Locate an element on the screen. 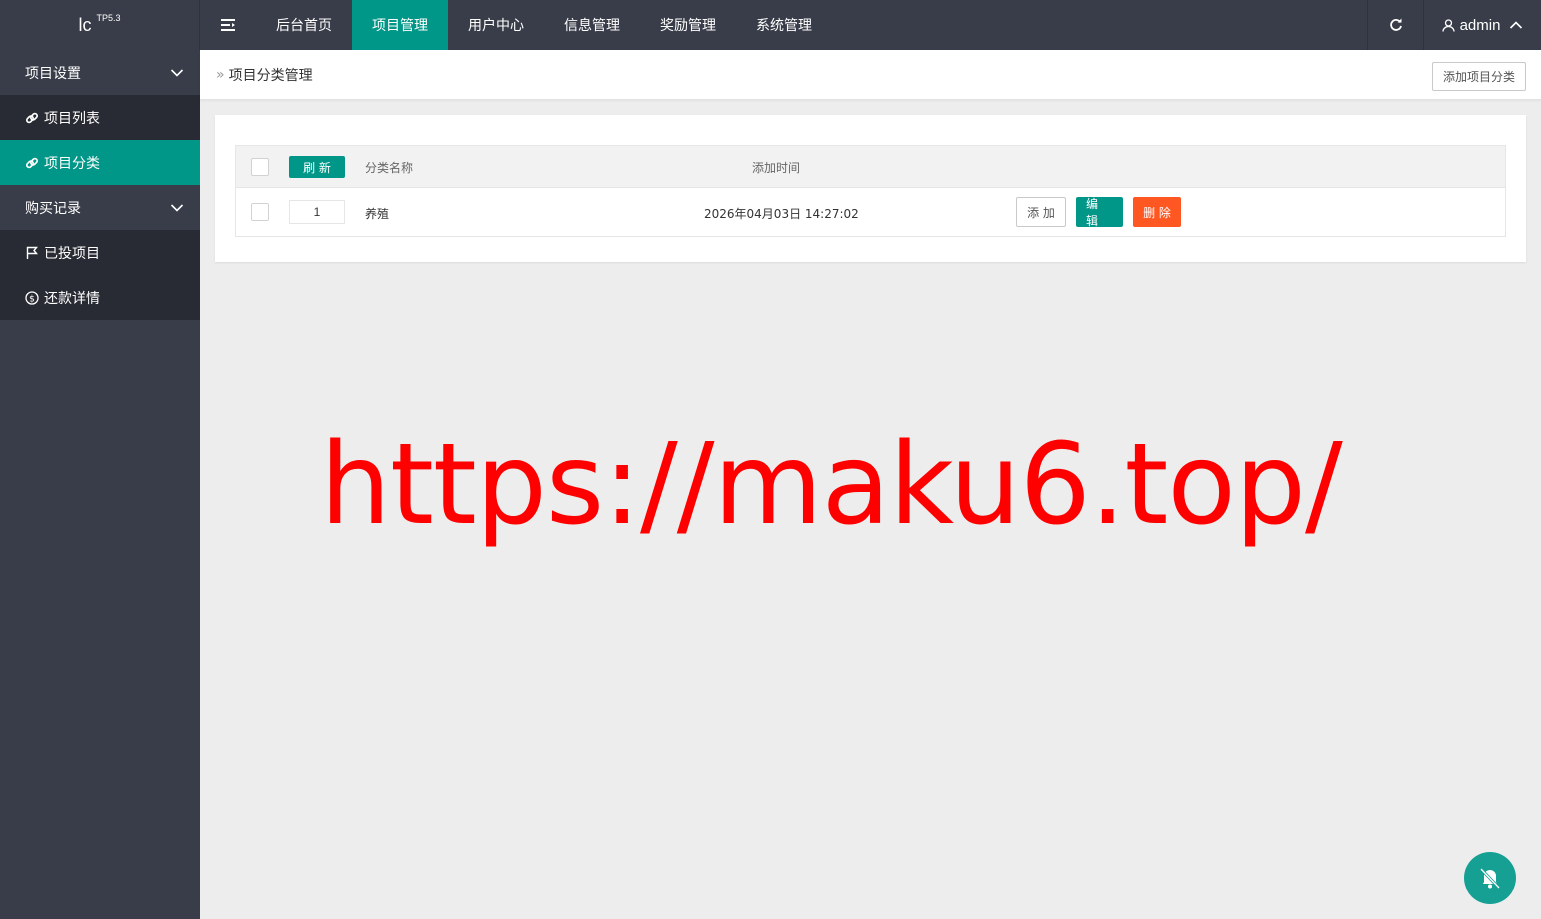 This screenshot has height=919, width=1541. refresh-icon is located at coordinates (1395, 24).